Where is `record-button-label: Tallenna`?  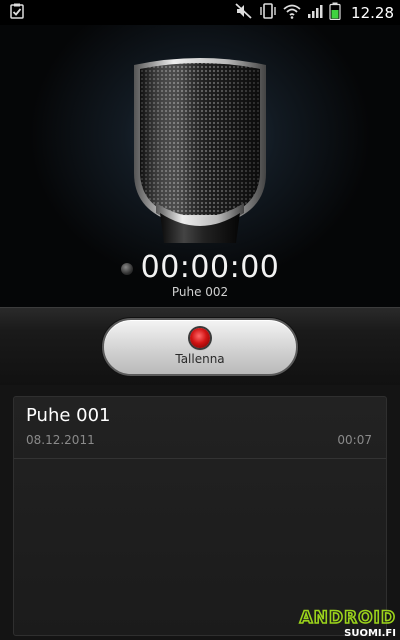 record-button-label: Tallenna is located at coordinates (200, 359).